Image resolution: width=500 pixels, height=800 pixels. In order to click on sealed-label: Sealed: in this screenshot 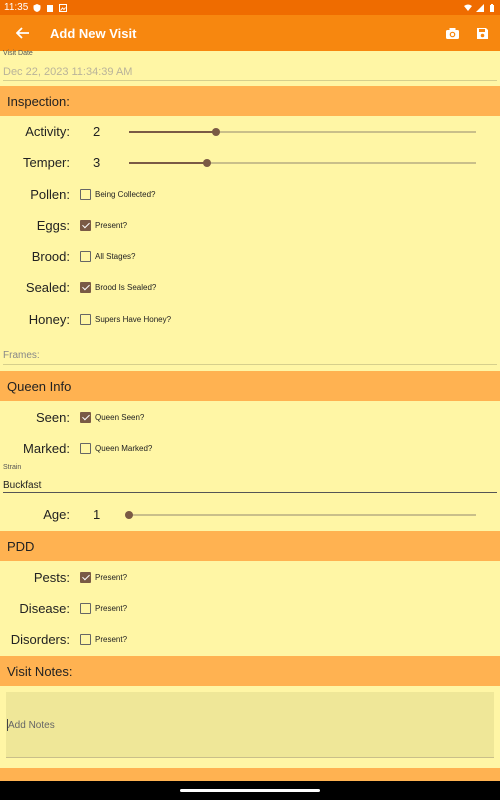, I will do `click(47, 287)`.